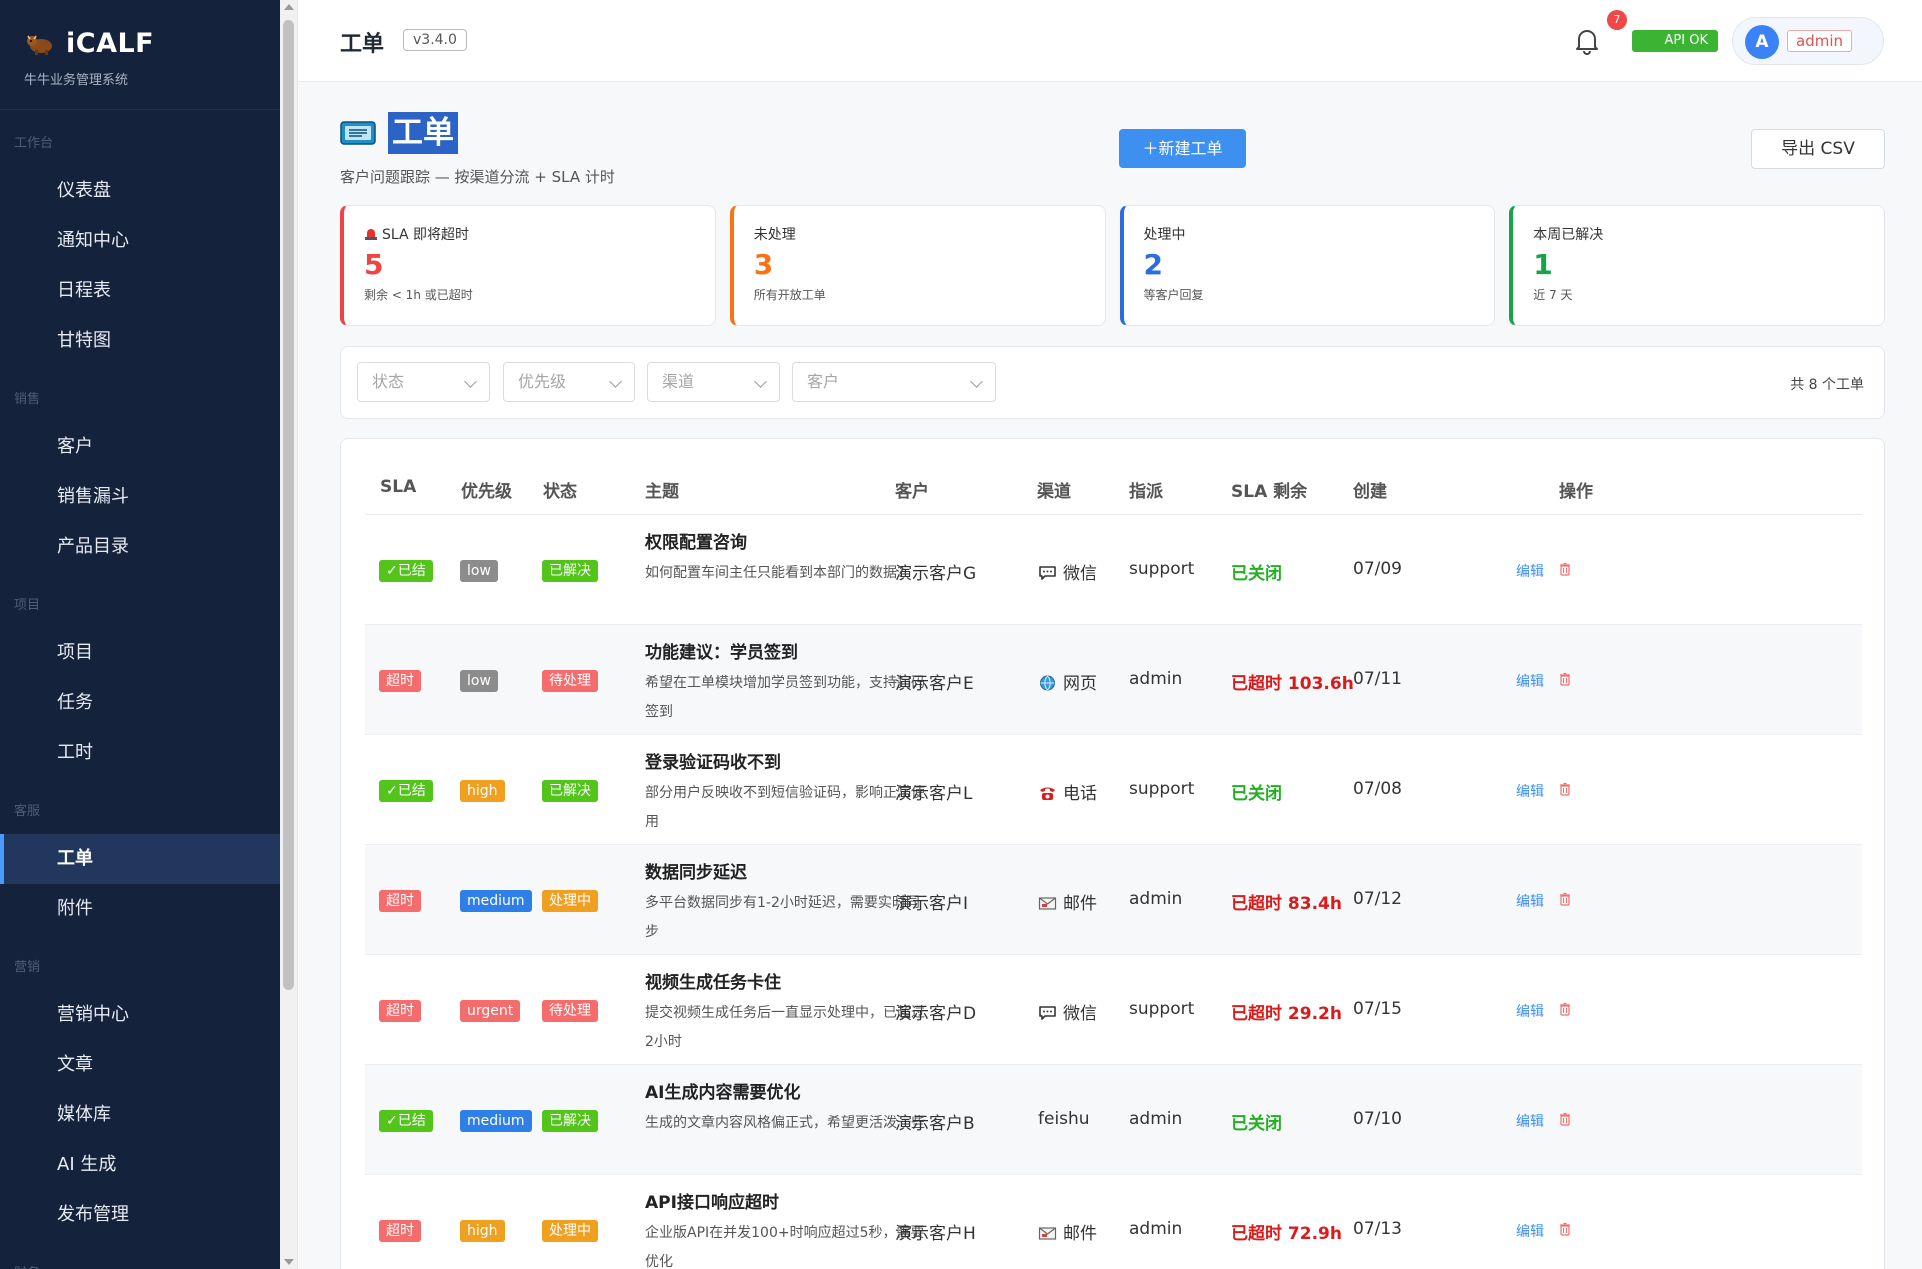 This screenshot has height=1269, width=1922. Describe the element at coordinates (1762, 42) in the screenshot. I see `avatar: A` at that location.